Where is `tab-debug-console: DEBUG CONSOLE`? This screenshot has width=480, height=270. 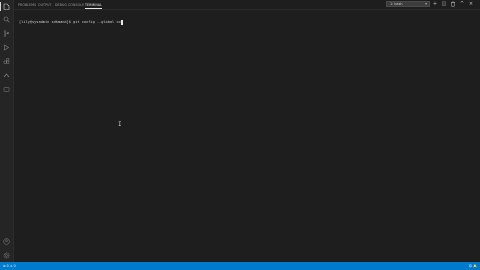
tab-debug-console: DEBUG CONSOLE is located at coordinates (69, 5).